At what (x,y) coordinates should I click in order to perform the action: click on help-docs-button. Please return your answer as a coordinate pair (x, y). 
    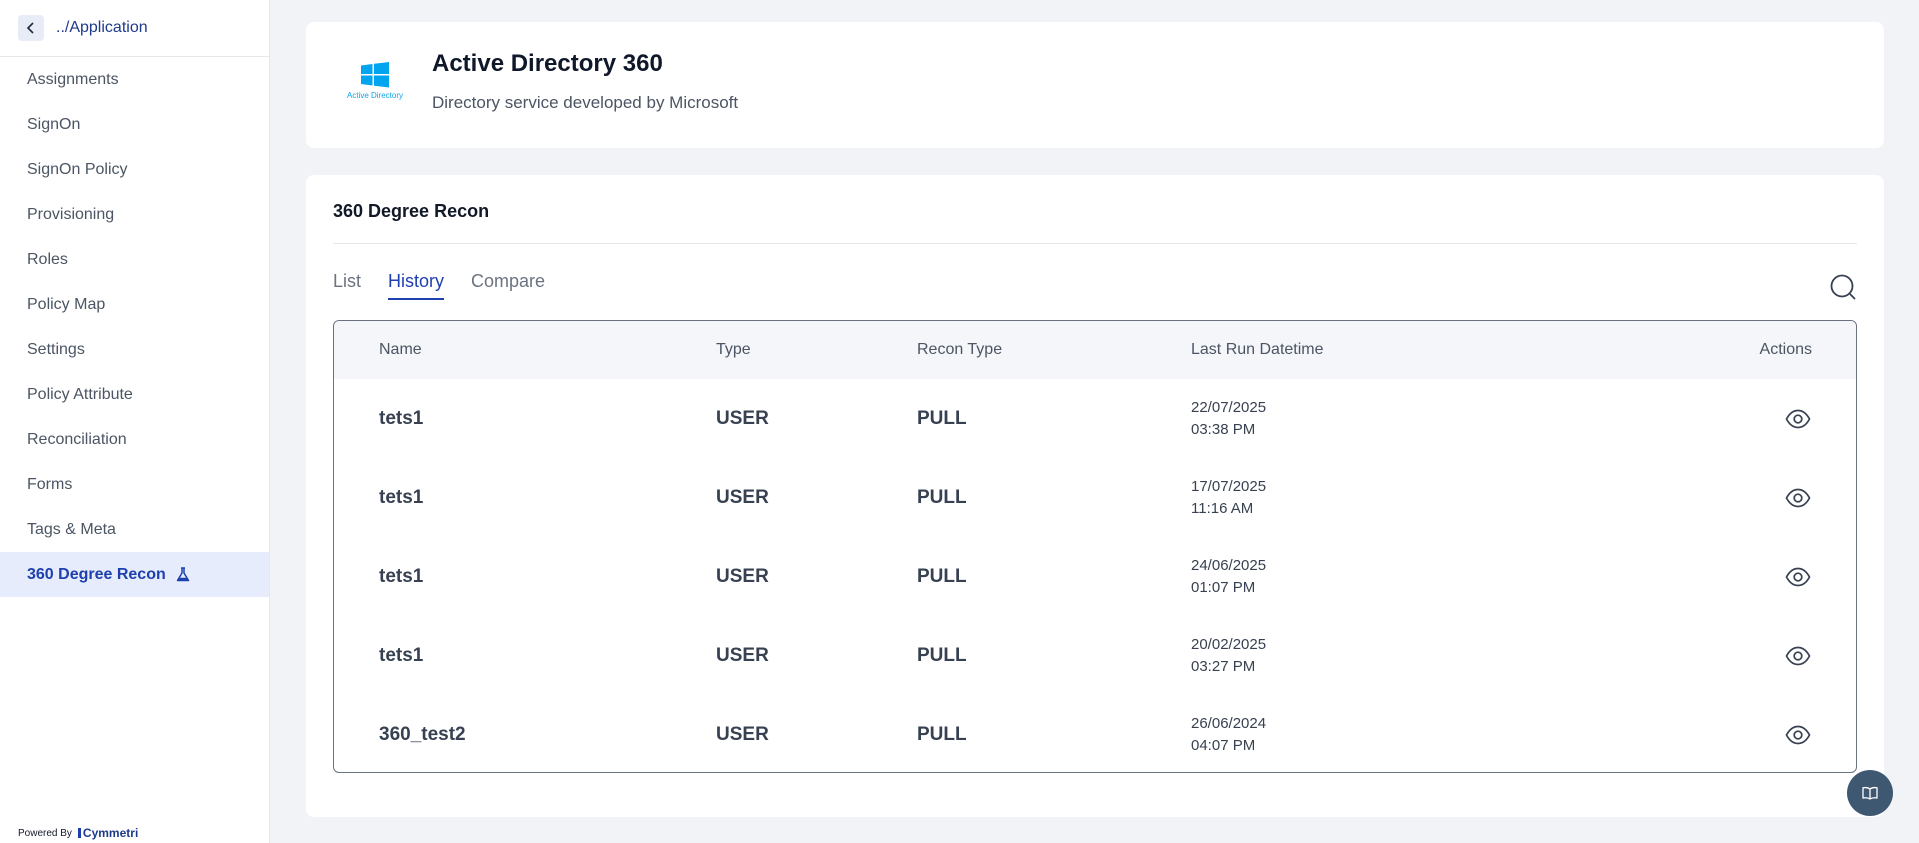
    Looking at the image, I should click on (1870, 793).